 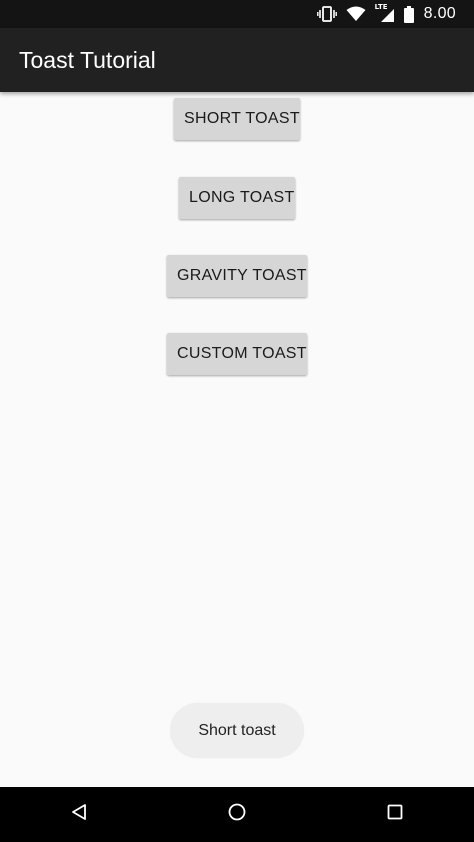 I want to click on battery-icon, so click(x=408, y=14).